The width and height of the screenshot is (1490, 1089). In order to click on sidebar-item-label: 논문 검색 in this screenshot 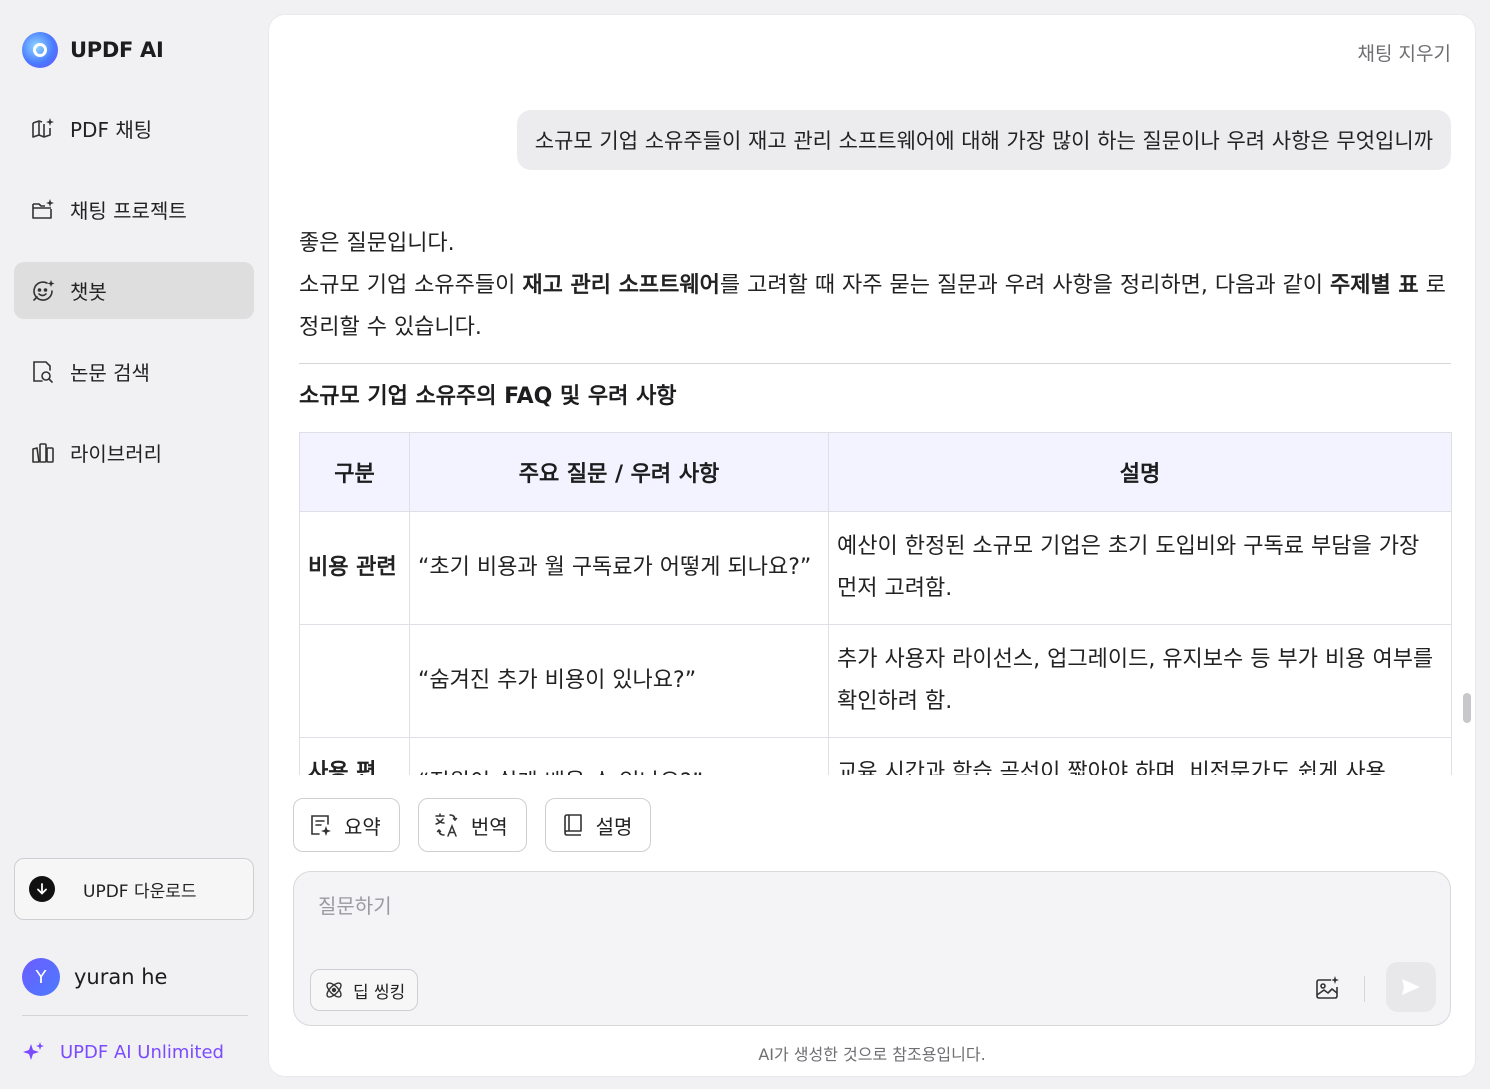, I will do `click(110, 373)`.